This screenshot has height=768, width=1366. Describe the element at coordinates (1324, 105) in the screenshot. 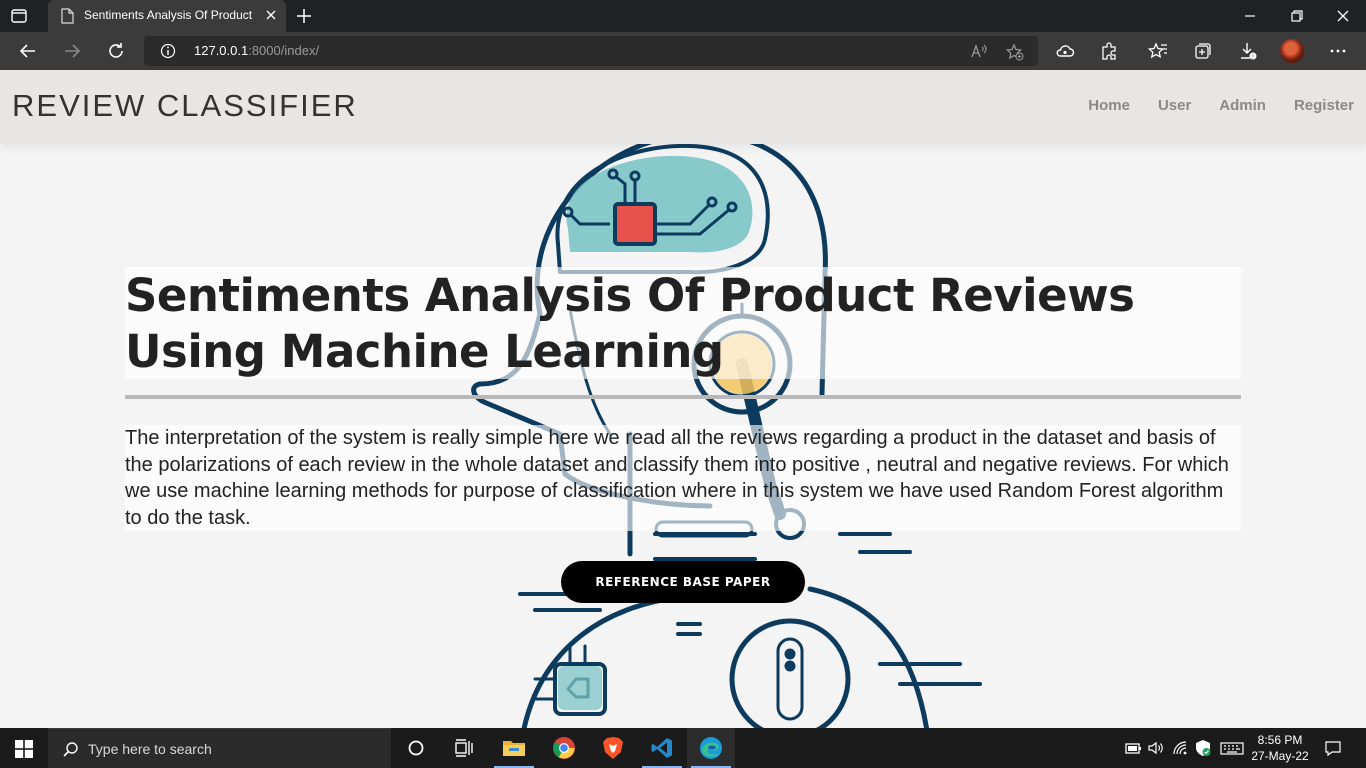

I see `nav-register: Register` at that location.